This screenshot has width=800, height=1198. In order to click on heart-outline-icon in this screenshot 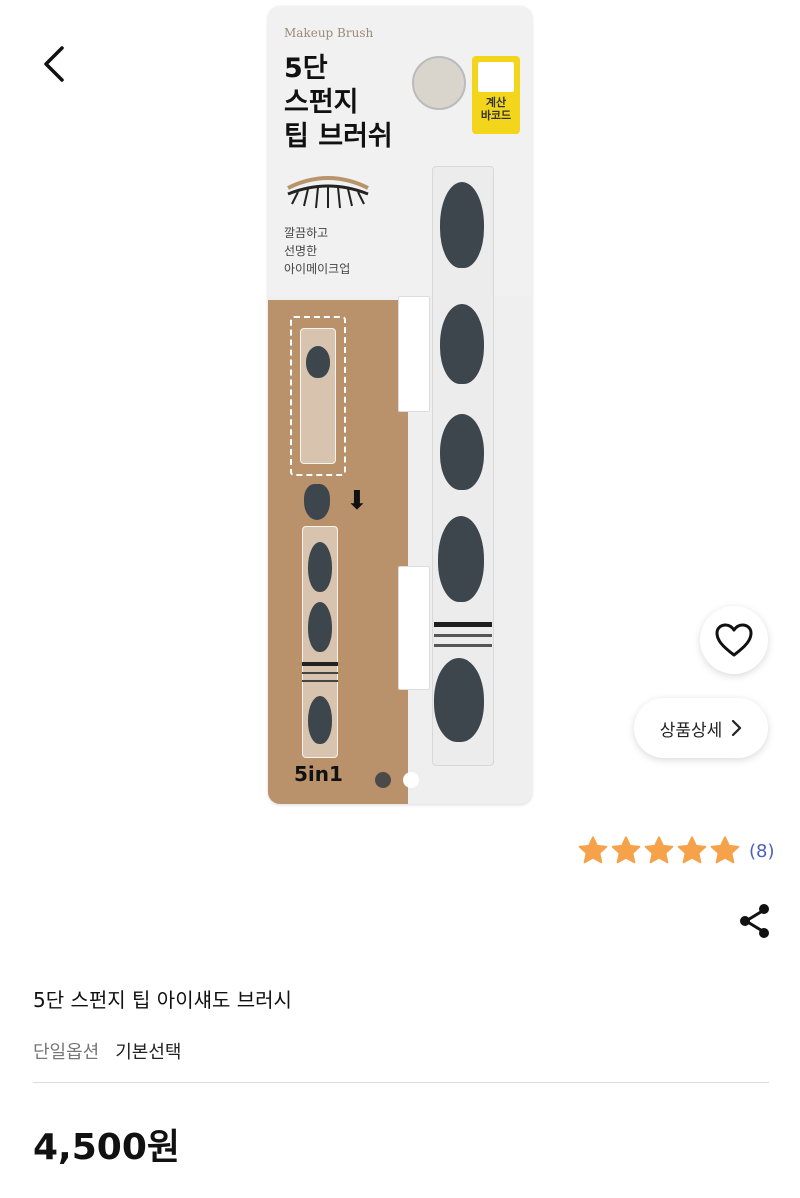, I will do `click(734, 640)`.